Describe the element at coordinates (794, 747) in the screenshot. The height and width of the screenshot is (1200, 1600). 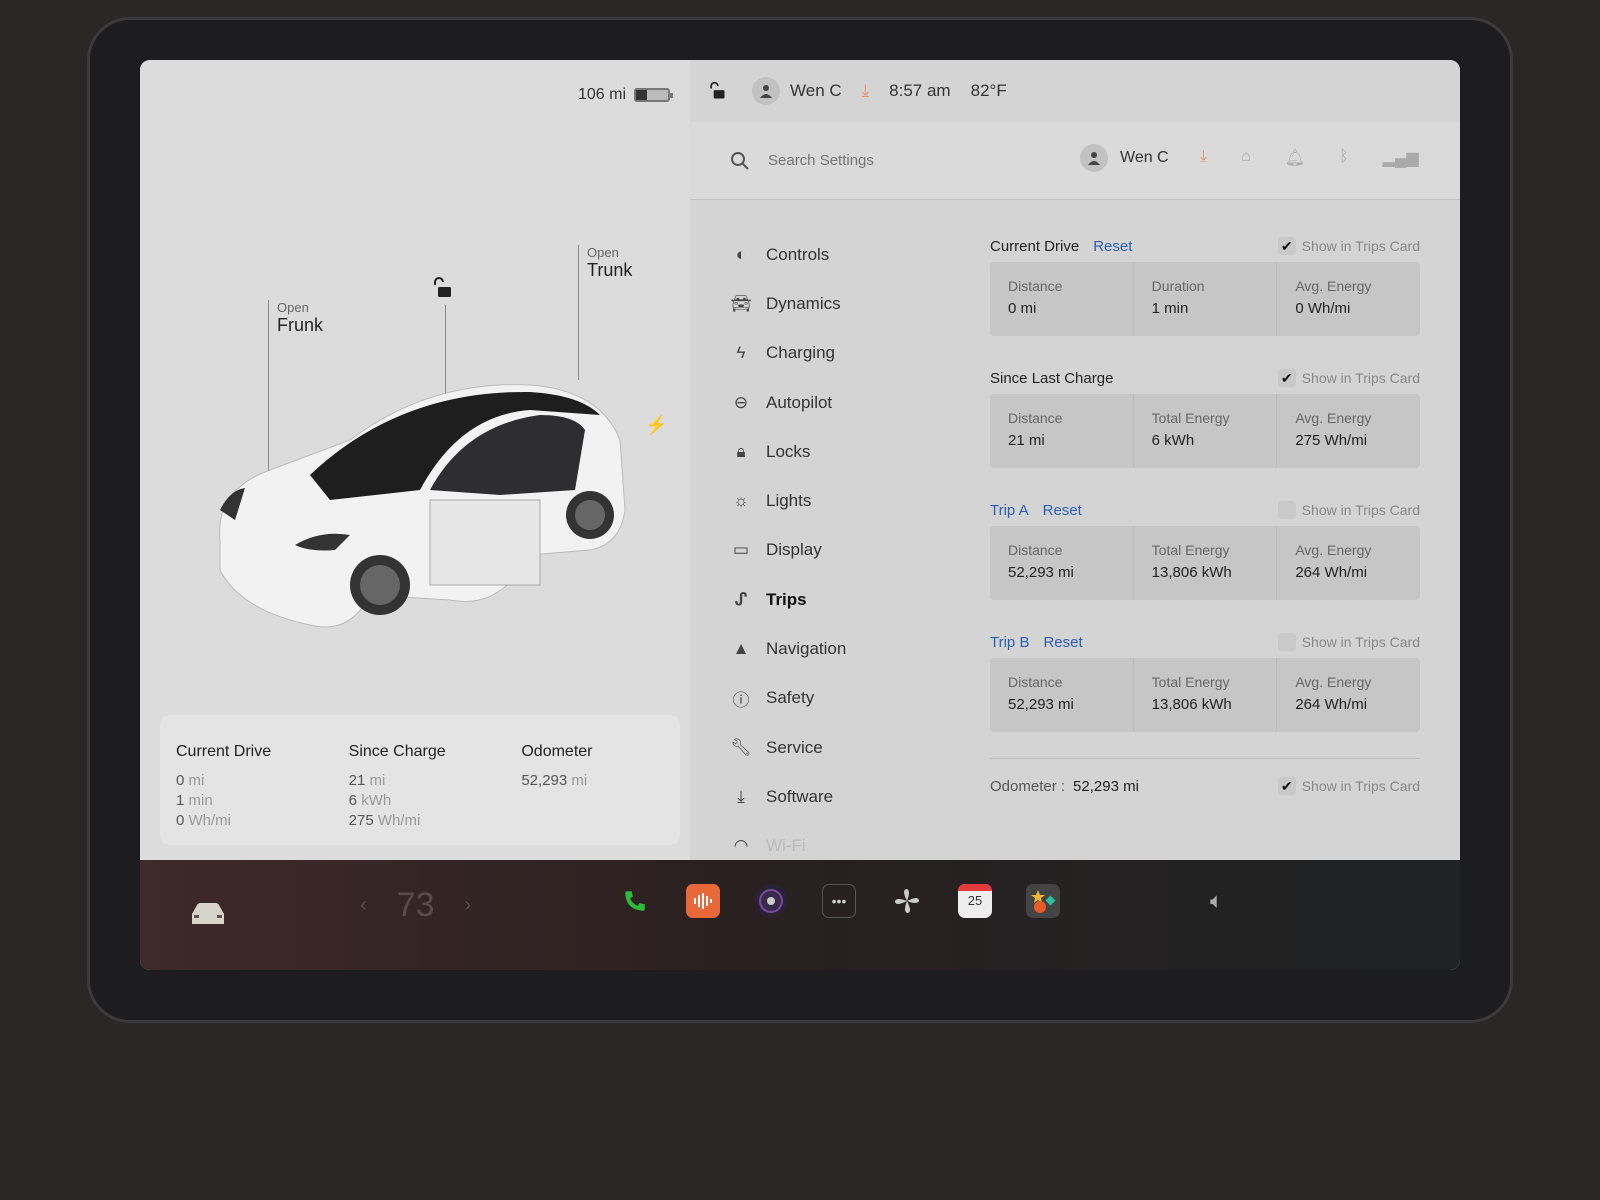
I see `nav-item-label: Service` at that location.